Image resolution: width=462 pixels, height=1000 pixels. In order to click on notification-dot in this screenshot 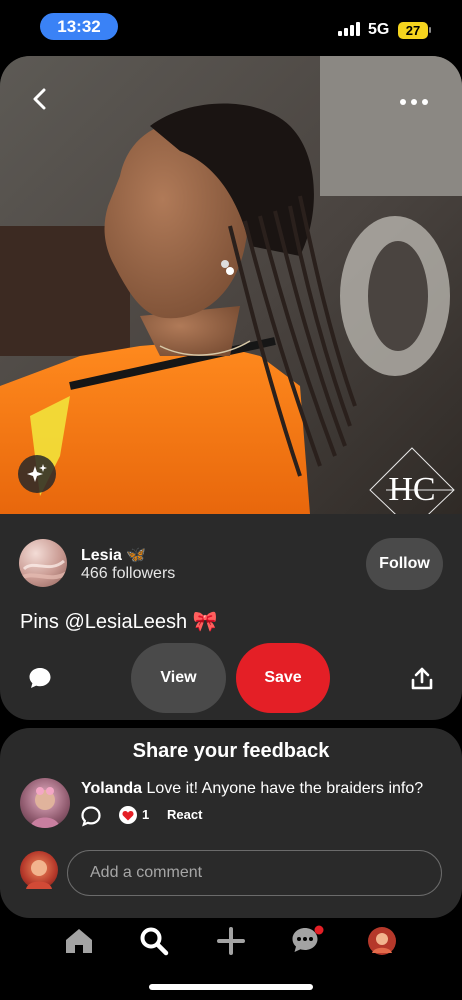, I will do `click(319, 930)`.